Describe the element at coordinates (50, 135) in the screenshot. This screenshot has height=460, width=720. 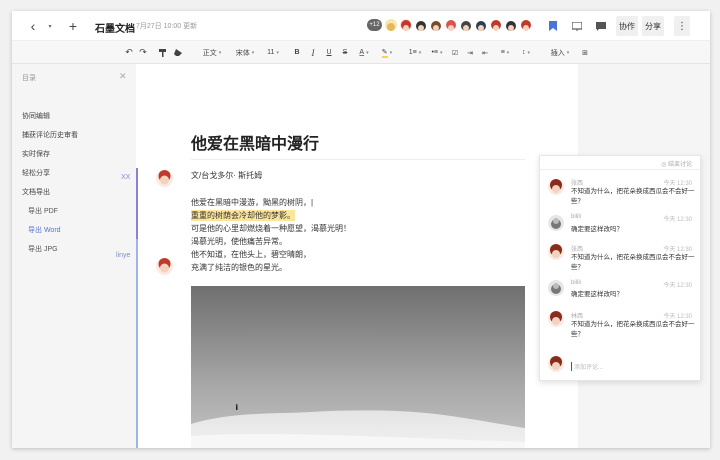
I see `toc-item: 捕获评论历史审看` at that location.